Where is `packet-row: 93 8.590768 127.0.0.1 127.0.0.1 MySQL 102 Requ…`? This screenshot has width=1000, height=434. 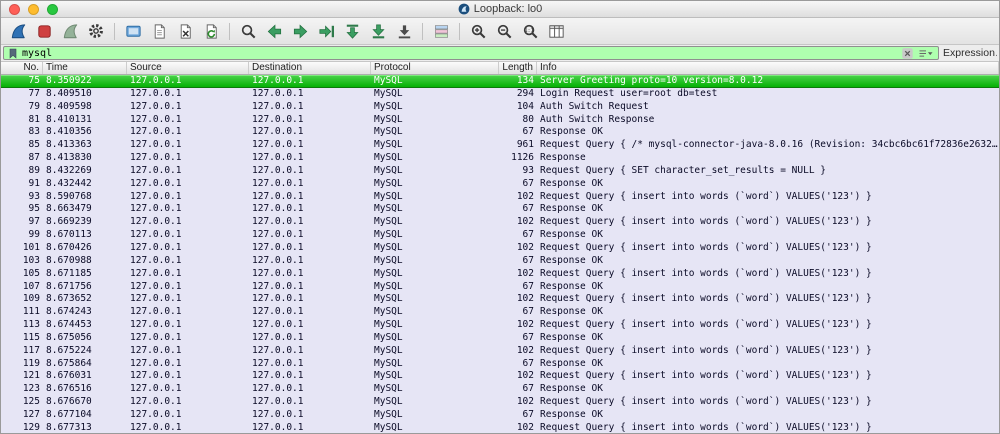
packet-row: 93 8.590768 127.0.0.1 127.0.0.1 MySQL 102 Requ… is located at coordinates (500, 197).